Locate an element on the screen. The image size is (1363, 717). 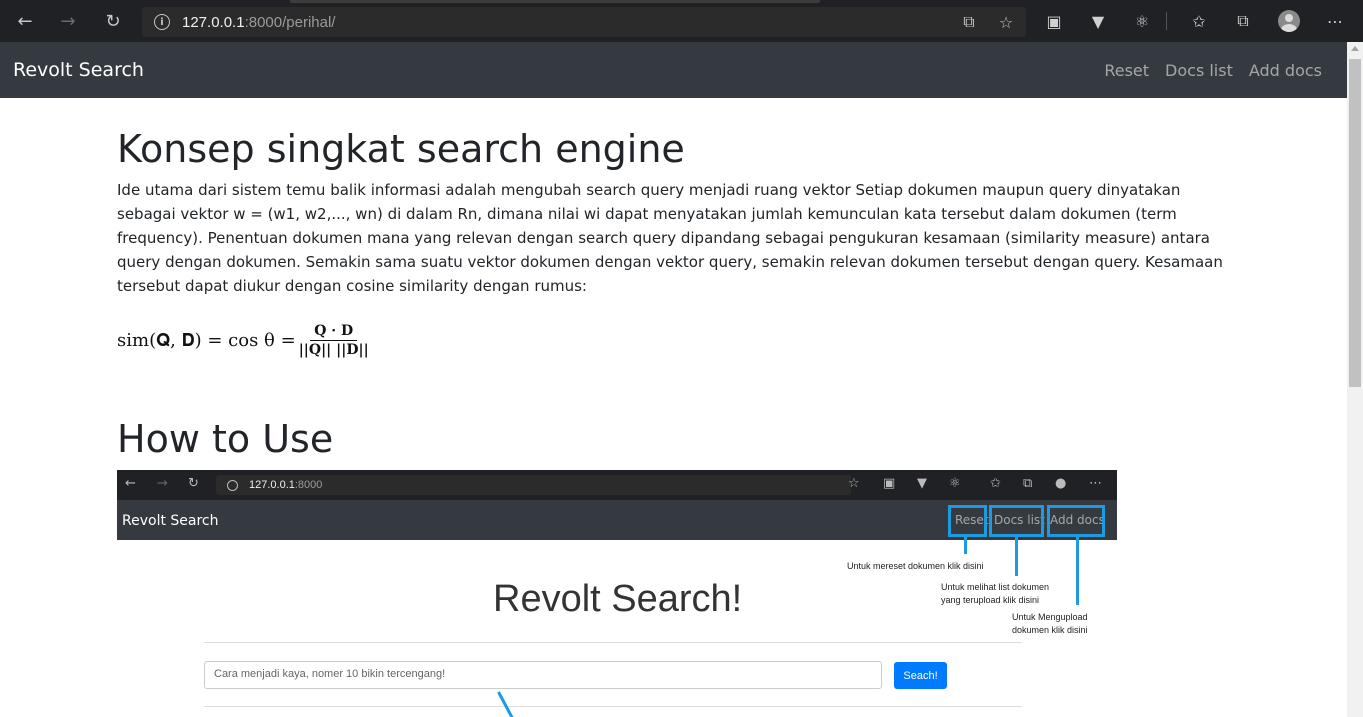
brand-logo: Revolt Search is located at coordinates (78, 70).